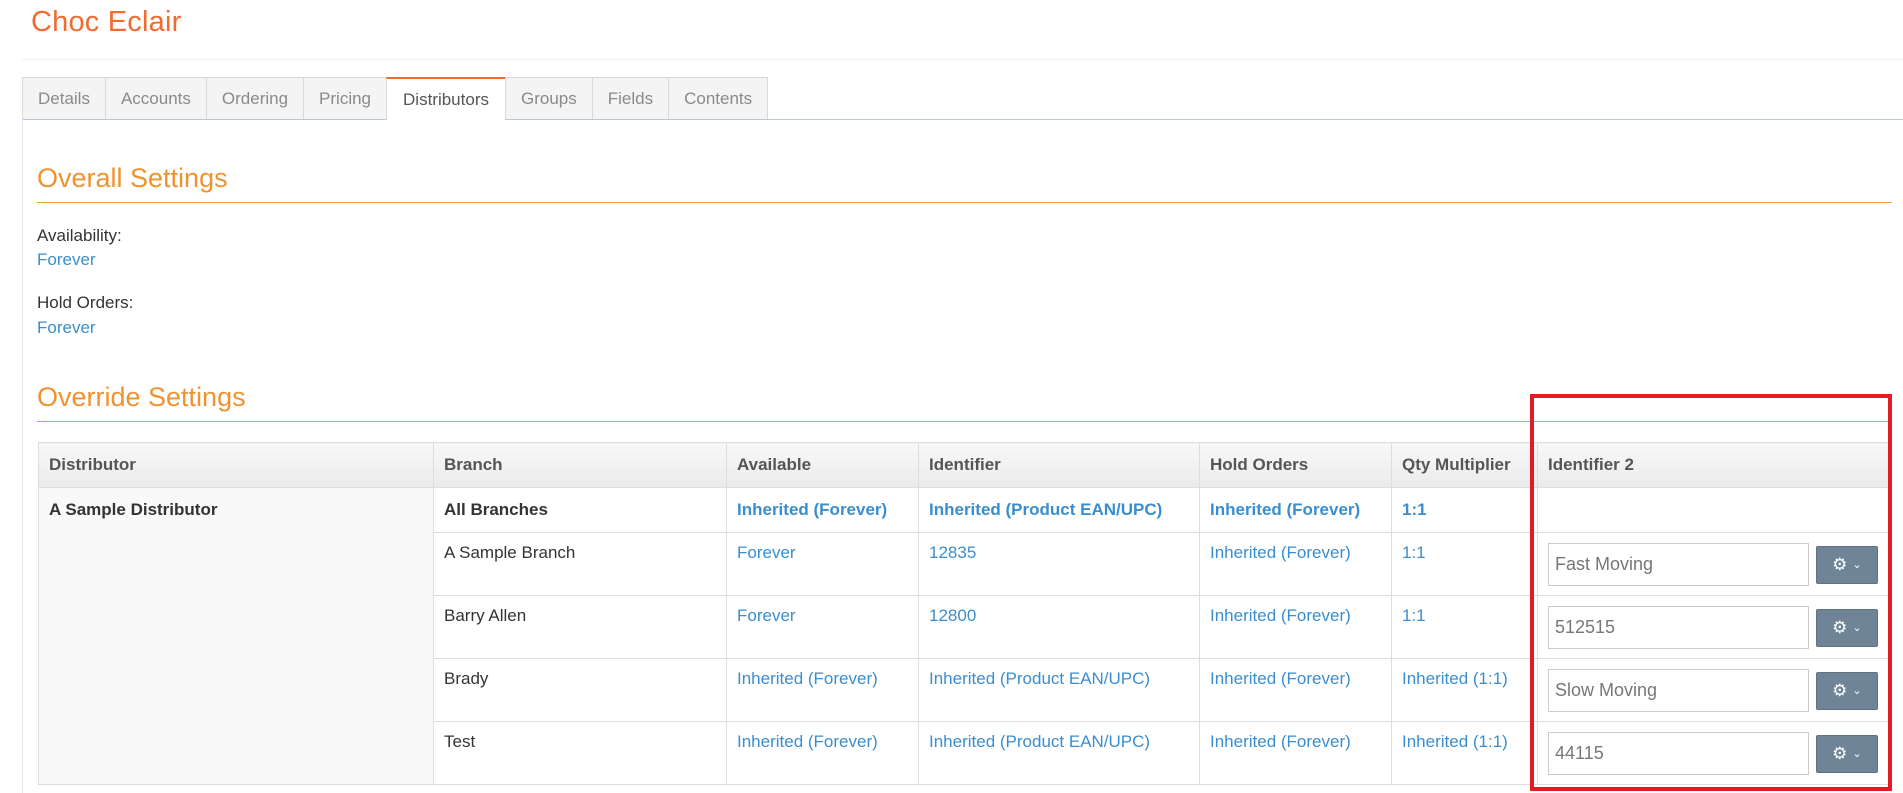 This screenshot has width=1903, height=793. Describe the element at coordinates (85, 302) in the screenshot. I see `hold-orders-label: Hold Orders:` at that location.